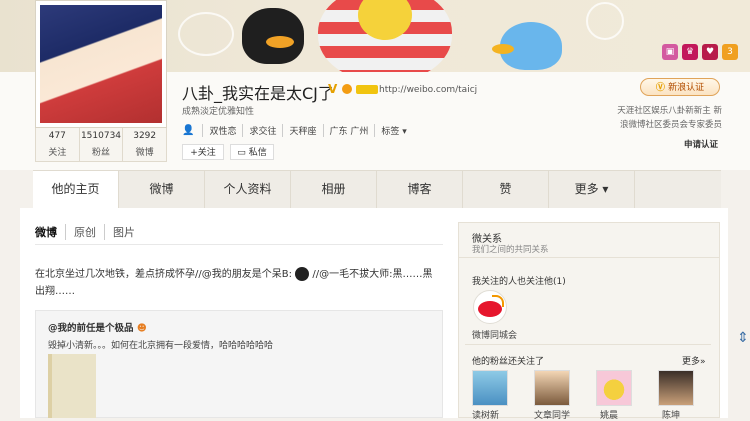 This screenshot has height=421, width=750. Describe the element at coordinates (222, 130) in the screenshot. I see `tag-item: 双性恋` at that location.